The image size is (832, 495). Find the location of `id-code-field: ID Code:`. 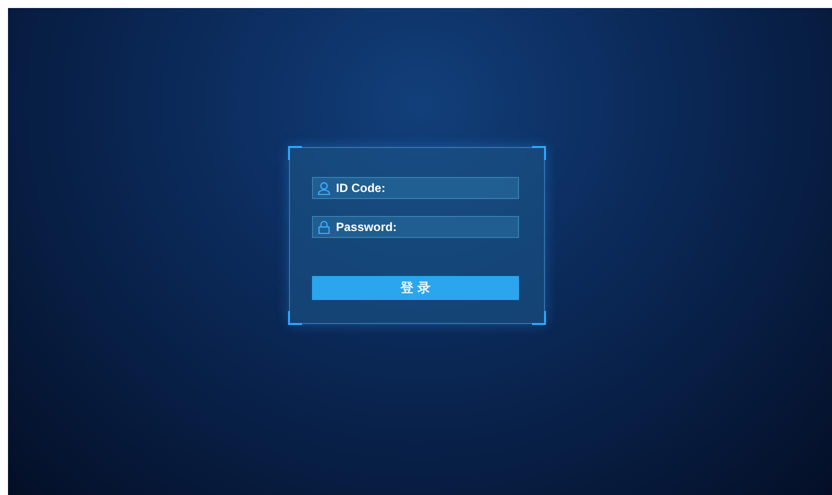

id-code-field: ID Code: is located at coordinates (415, 188).